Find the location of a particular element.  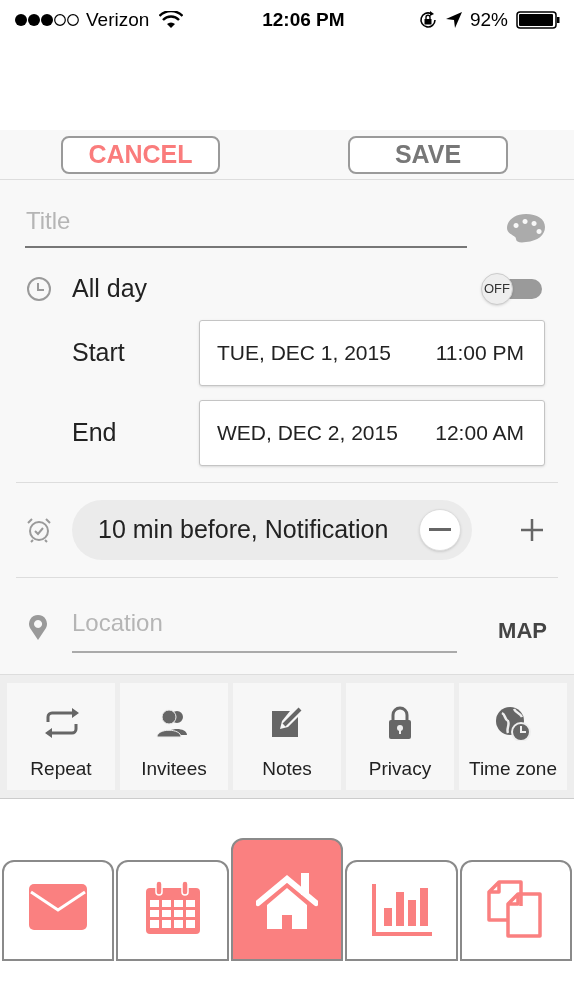

title-field: Title is located at coordinates (246, 221).